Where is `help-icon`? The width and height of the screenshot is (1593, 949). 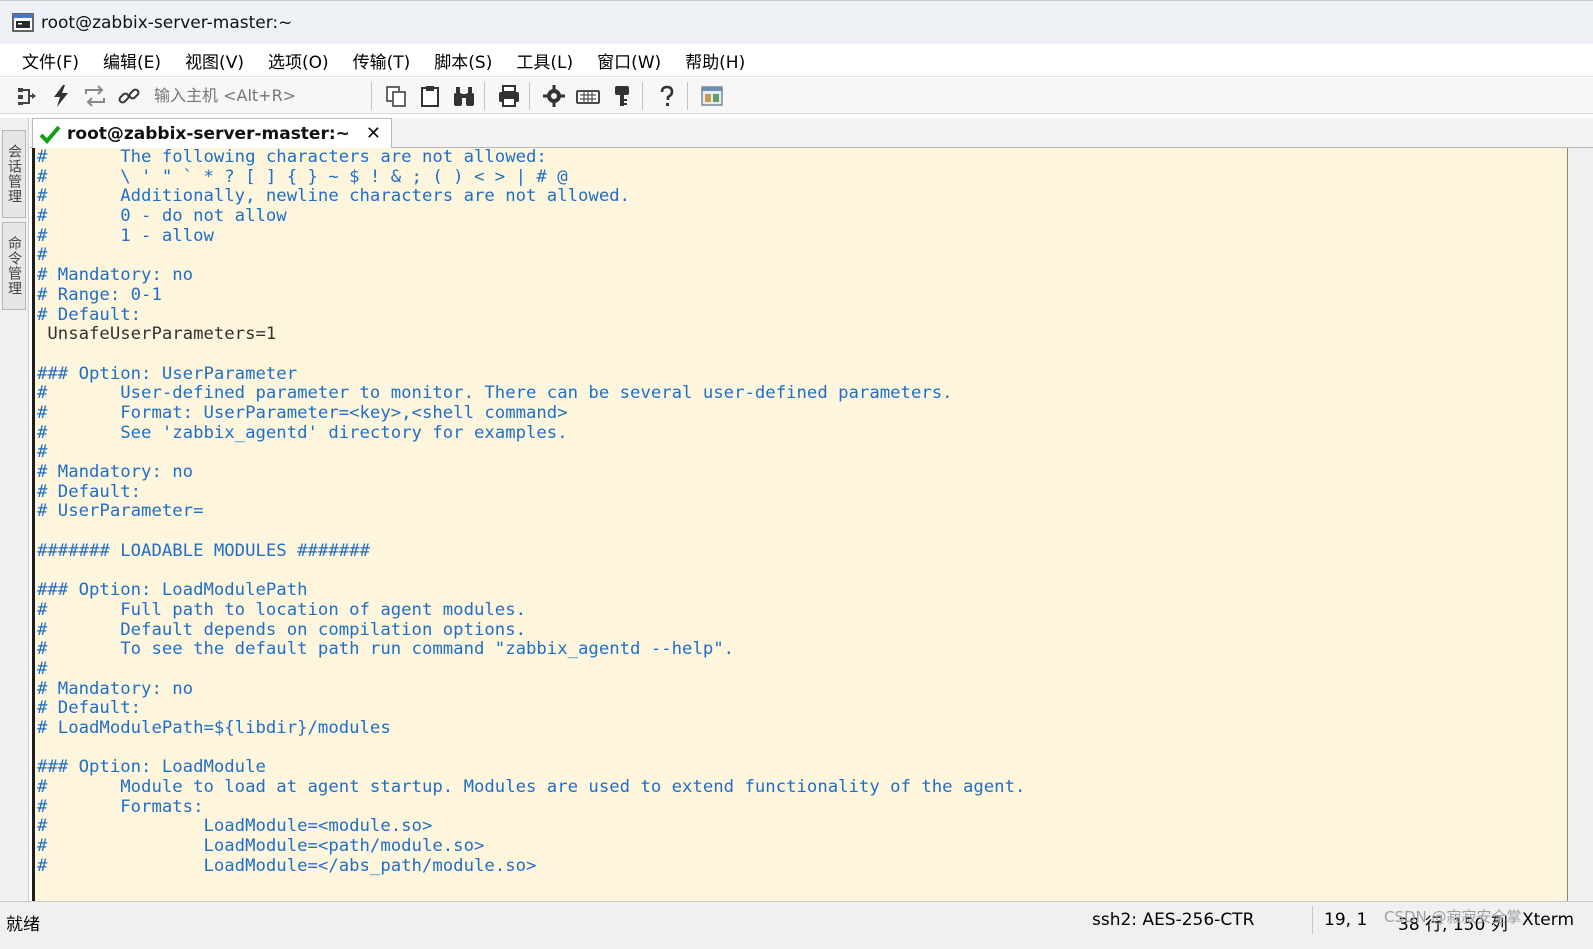 help-icon is located at coordinates (667, 95).